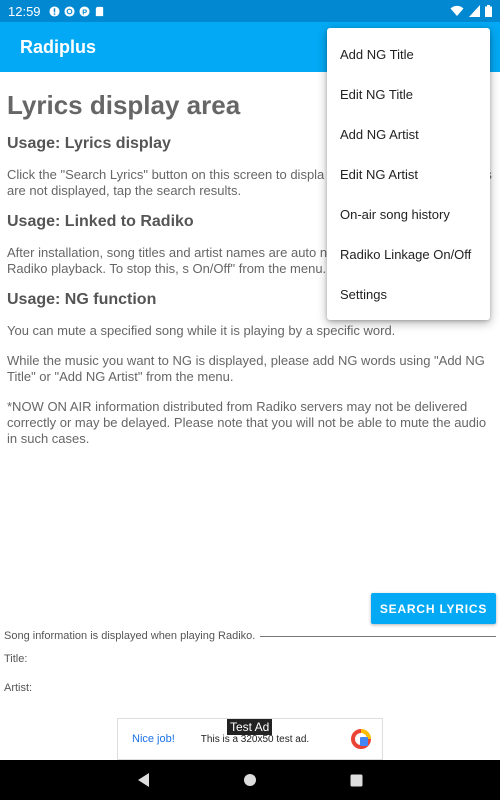  I want to click on sync-icon, so click(69, 11).